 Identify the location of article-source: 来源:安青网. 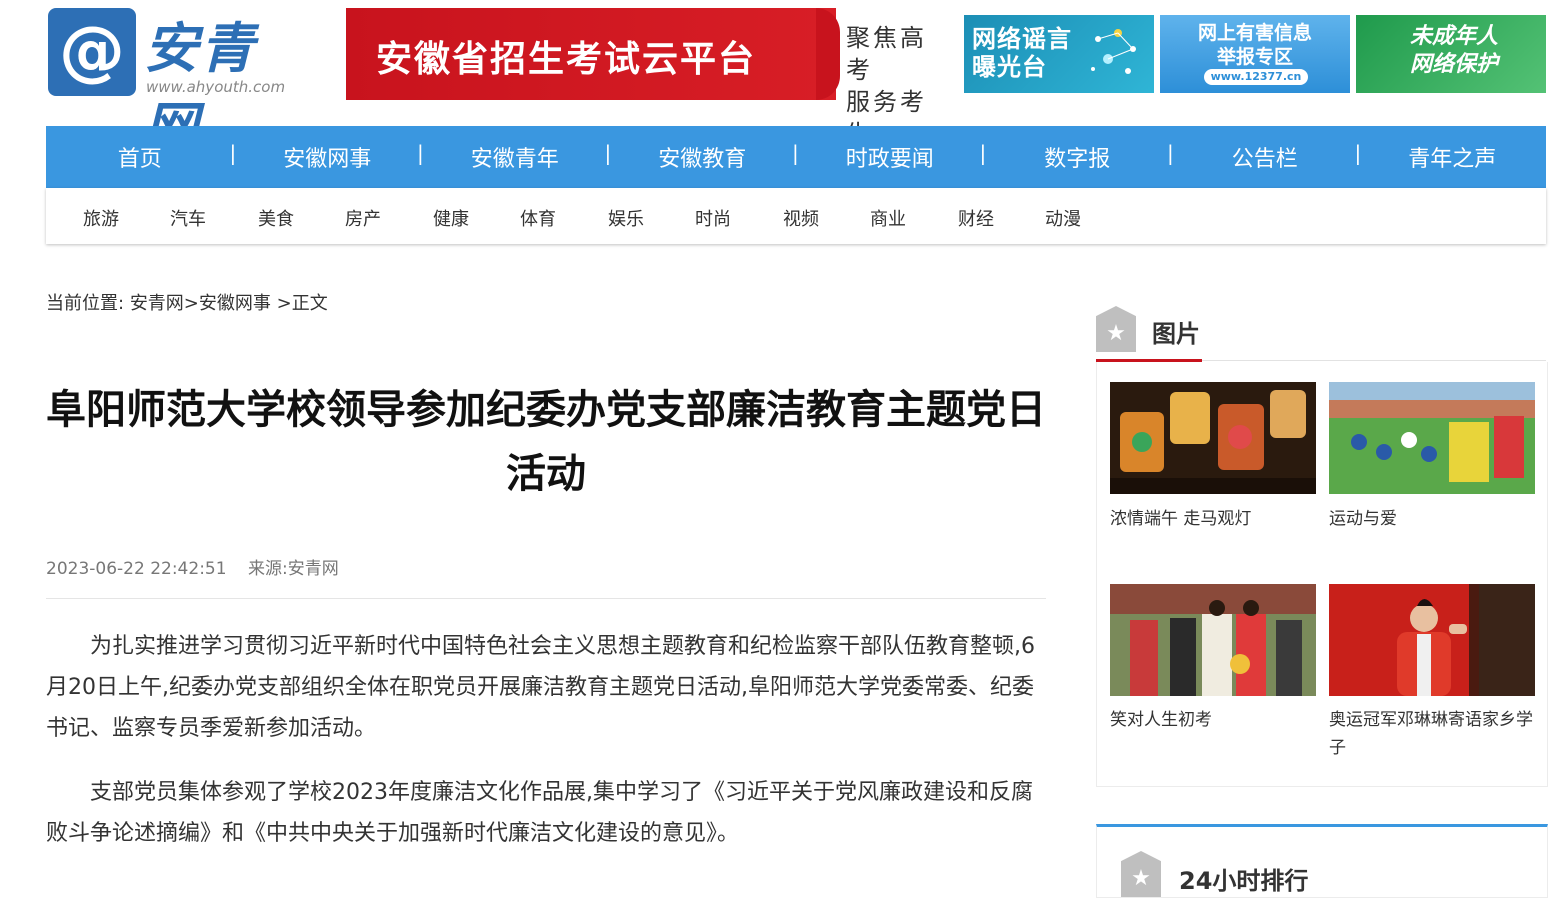
(293, 569).